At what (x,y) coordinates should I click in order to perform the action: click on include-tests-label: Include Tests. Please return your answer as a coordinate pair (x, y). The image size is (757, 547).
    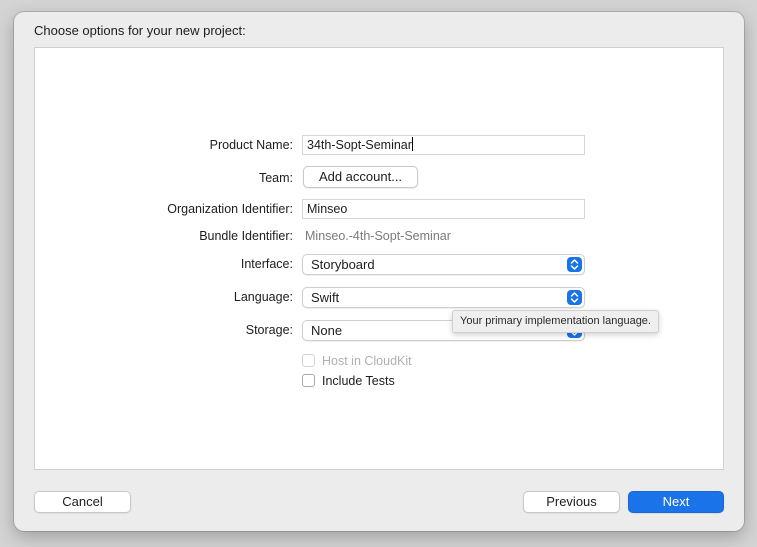
    Looking at the image, I should click on (358, 381).